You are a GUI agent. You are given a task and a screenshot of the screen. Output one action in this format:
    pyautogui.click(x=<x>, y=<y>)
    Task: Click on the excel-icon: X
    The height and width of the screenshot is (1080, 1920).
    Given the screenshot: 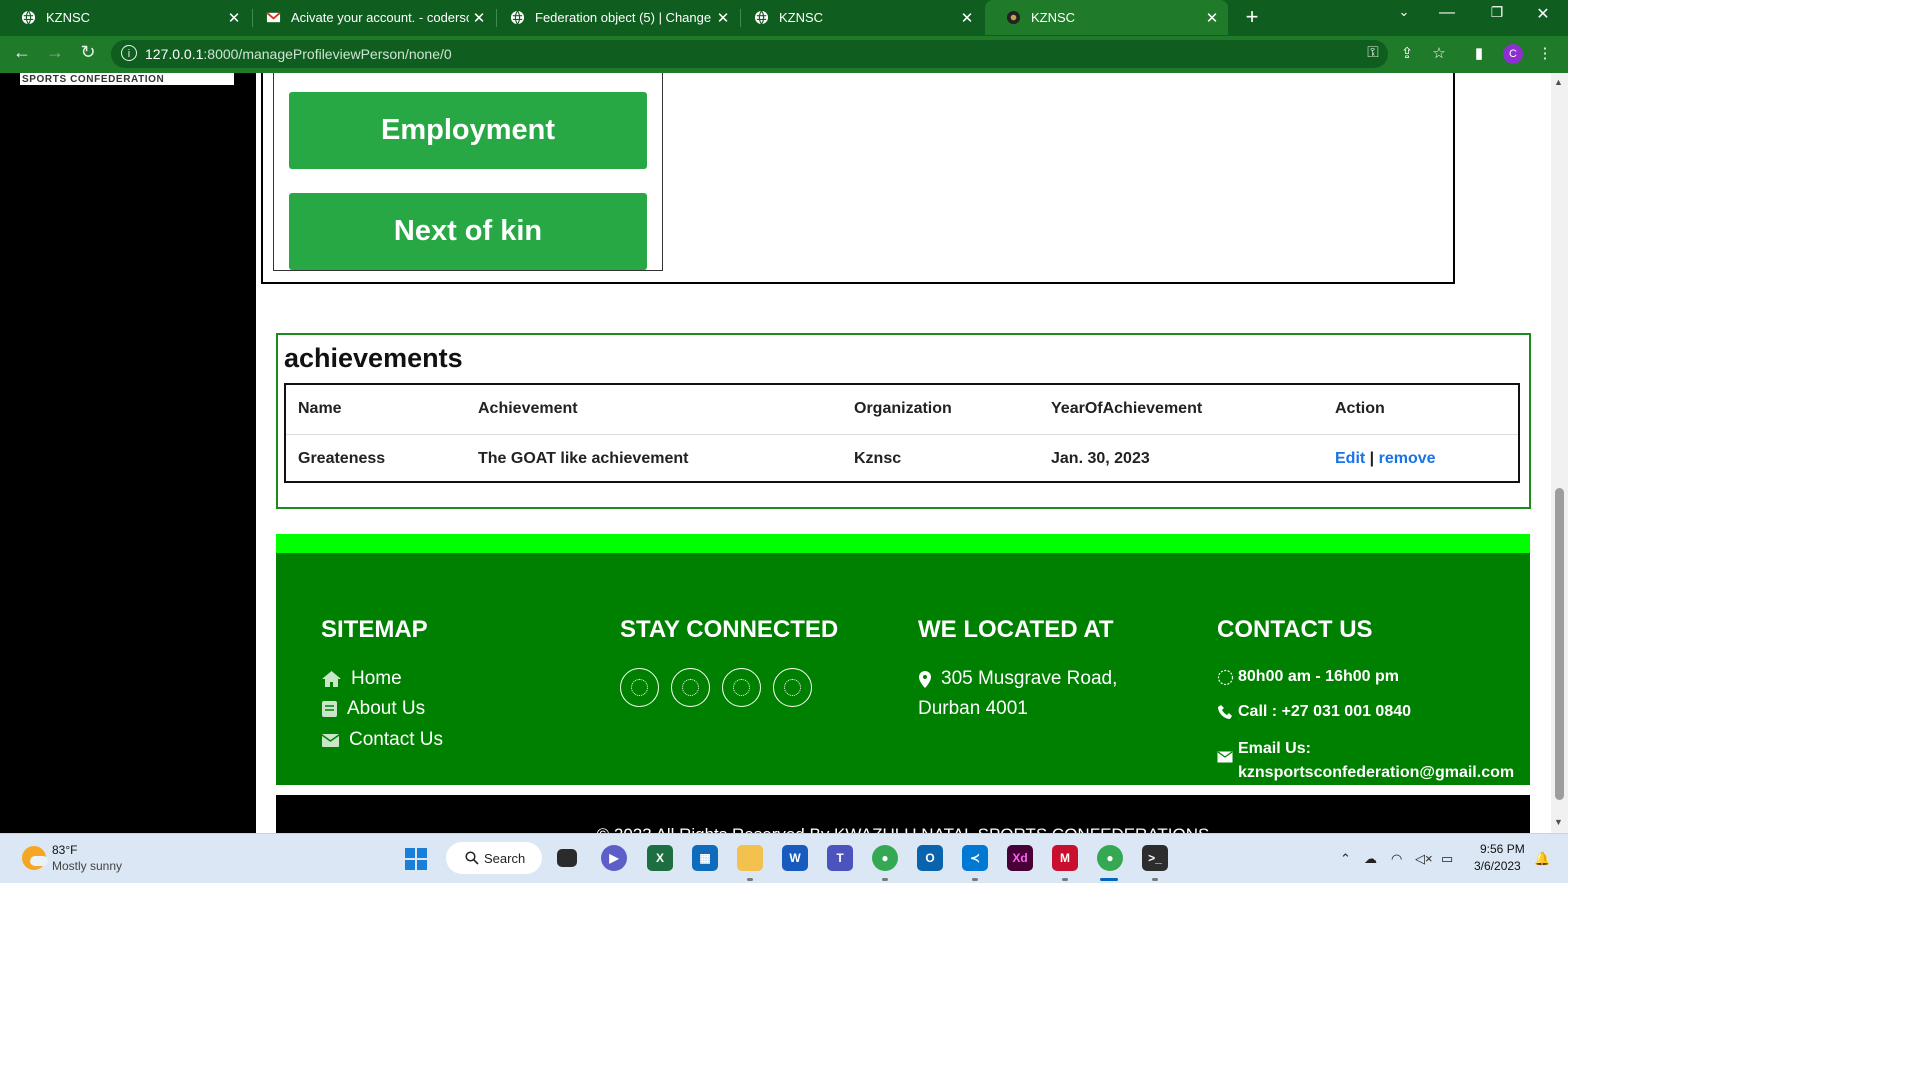 What is the action you would take?
    pyautogui.click(x=660, y=858)
    